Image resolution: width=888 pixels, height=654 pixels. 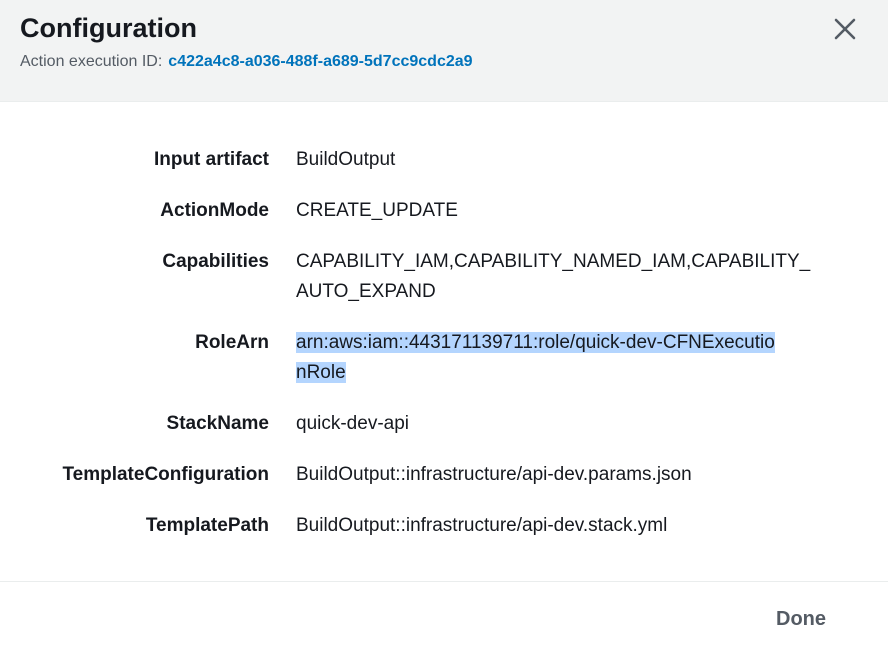 What do you see at coordinates (214, 210) in the screenshot?
I see `config-label: ActionMode` at bounding box center [214, 210].